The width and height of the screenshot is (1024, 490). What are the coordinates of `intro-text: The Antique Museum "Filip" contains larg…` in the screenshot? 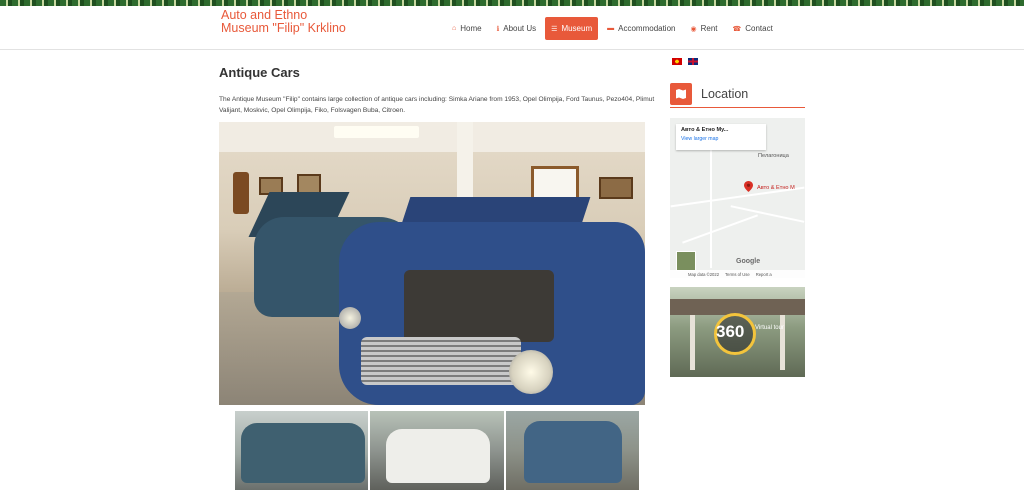 It's located at (437, 105).